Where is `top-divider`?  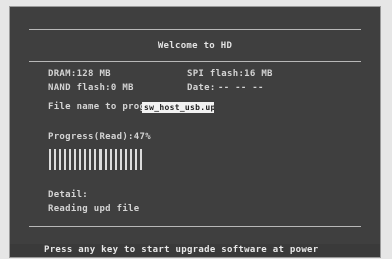 top-divider is located at coordinates (195, 29).